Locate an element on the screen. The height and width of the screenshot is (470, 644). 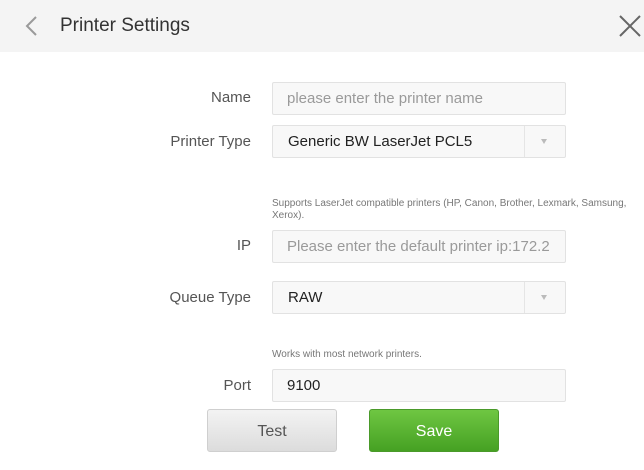
close-icon is located at coordinates (629, 25).